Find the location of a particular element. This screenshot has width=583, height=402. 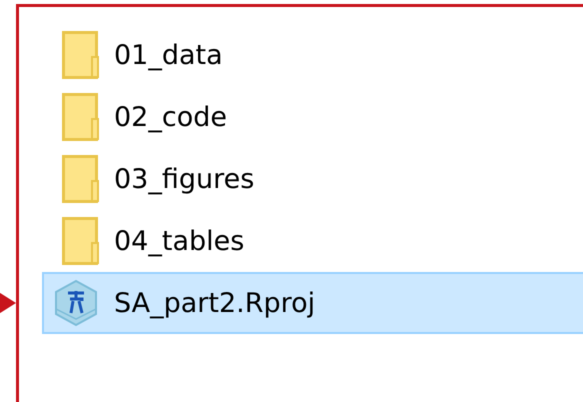

file-name: SA_part2.Rproj is located at coordinates (215, 303).